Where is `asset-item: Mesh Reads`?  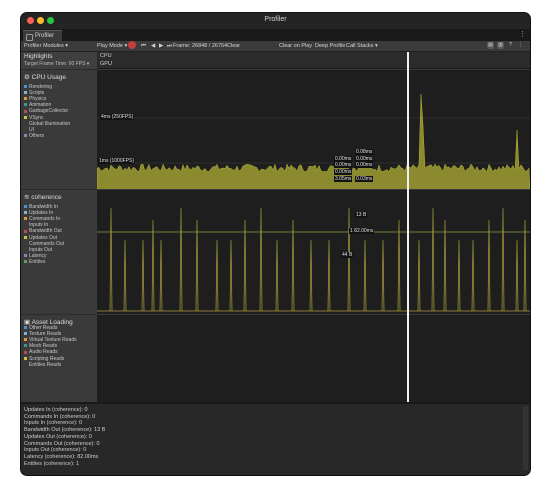
asset-item: Mesh Reads is located at coordinates (40, 346).